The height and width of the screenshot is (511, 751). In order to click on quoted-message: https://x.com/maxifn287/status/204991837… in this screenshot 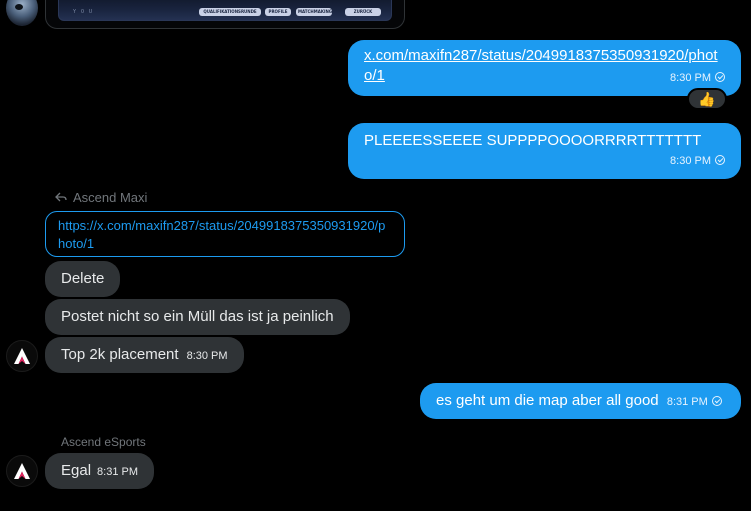, I will do `click(225, 234)`.